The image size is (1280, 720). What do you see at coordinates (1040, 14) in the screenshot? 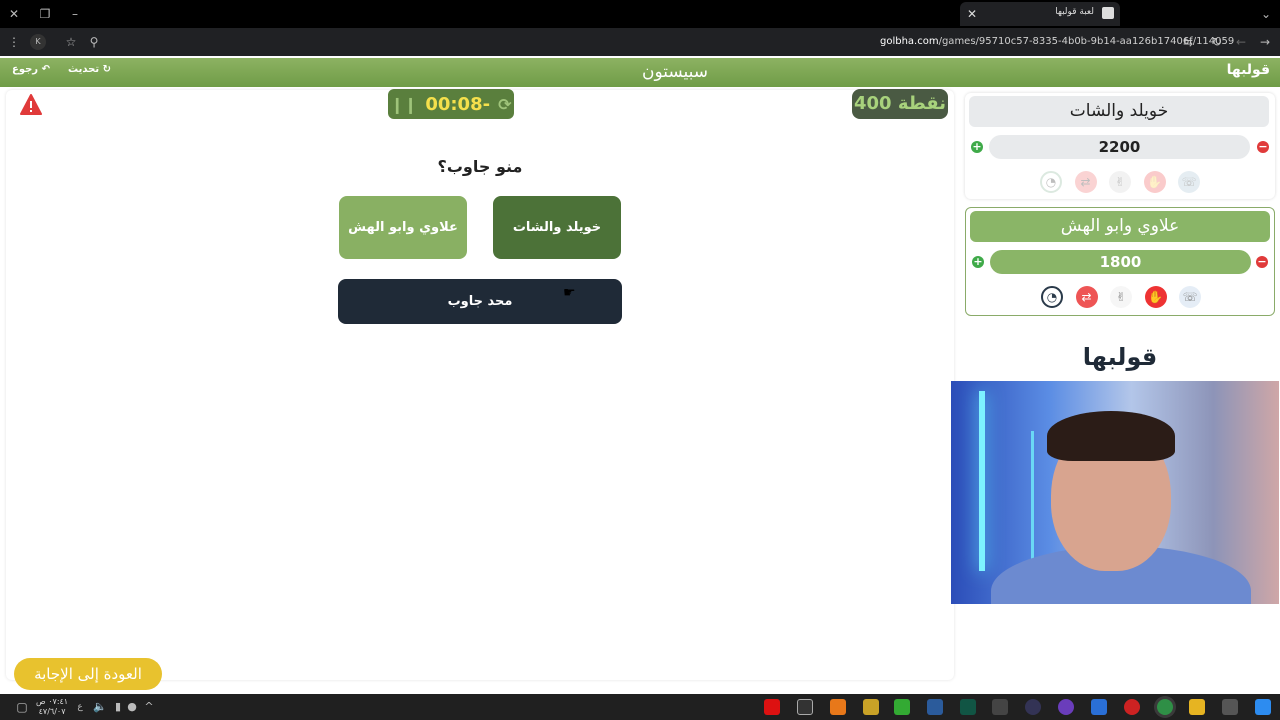
I see `browser-tab: ✕ لعبة قولبها` at bounding box center [1040, 14].